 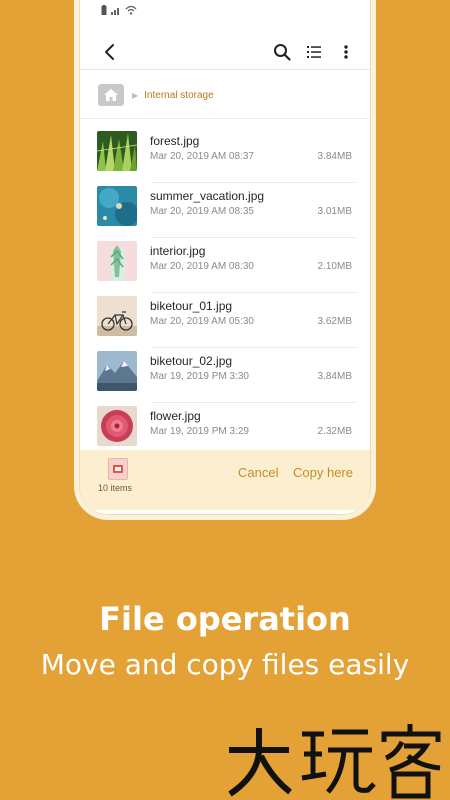 What do you see at coordinates (334, 321) in the screenshot?
I see `file-size: 3.62MB` at bounding box center [334, 321].